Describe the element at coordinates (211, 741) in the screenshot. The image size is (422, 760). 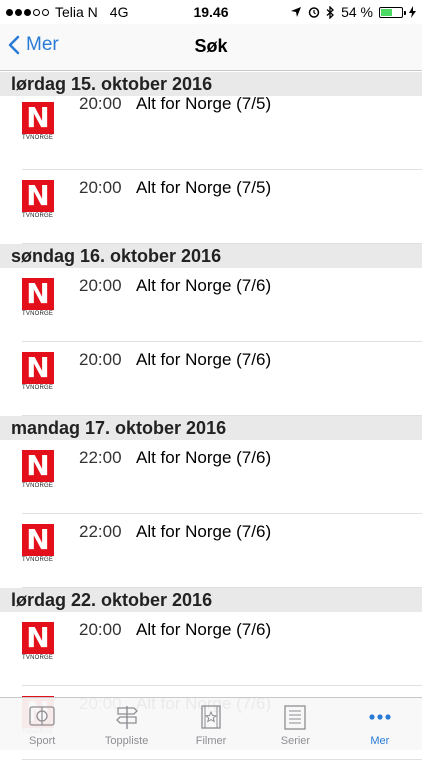
I see `tab-label: Filmer` at that location.